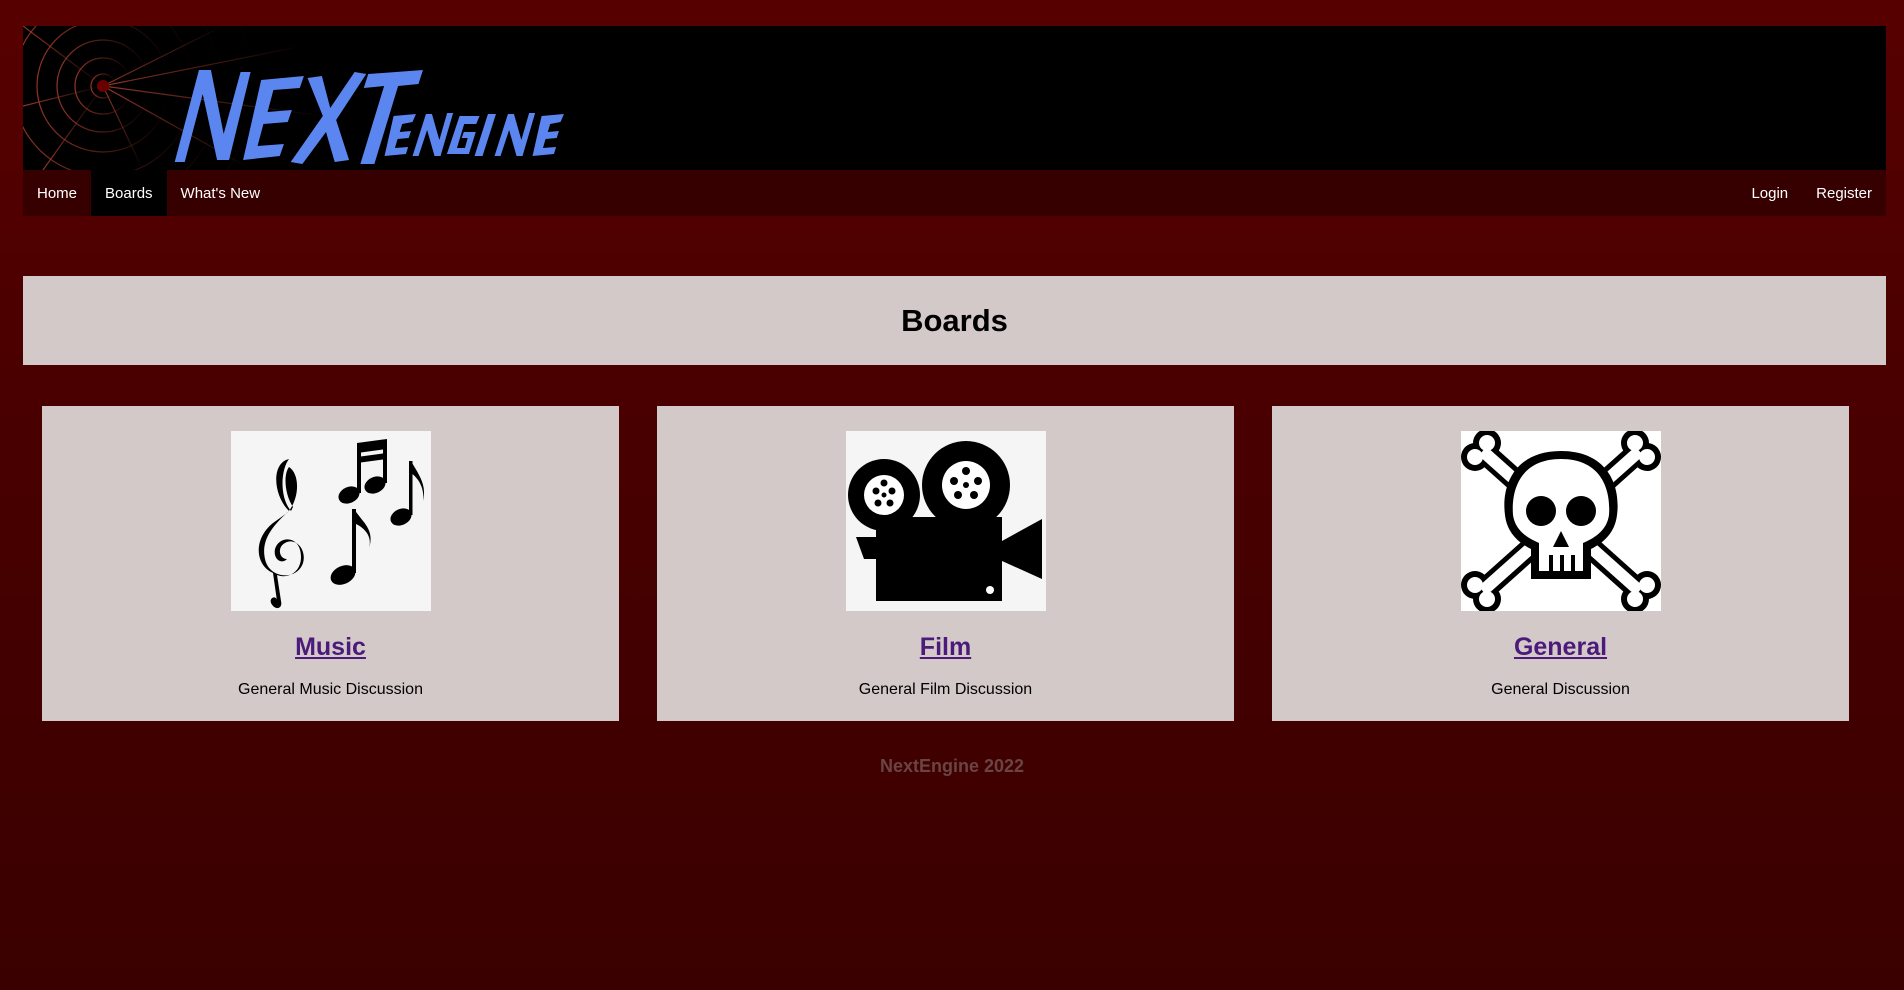 This screenshot has height=990, width=1904. I want to click on nav-right-group: Login Register, so click(1811, 193).